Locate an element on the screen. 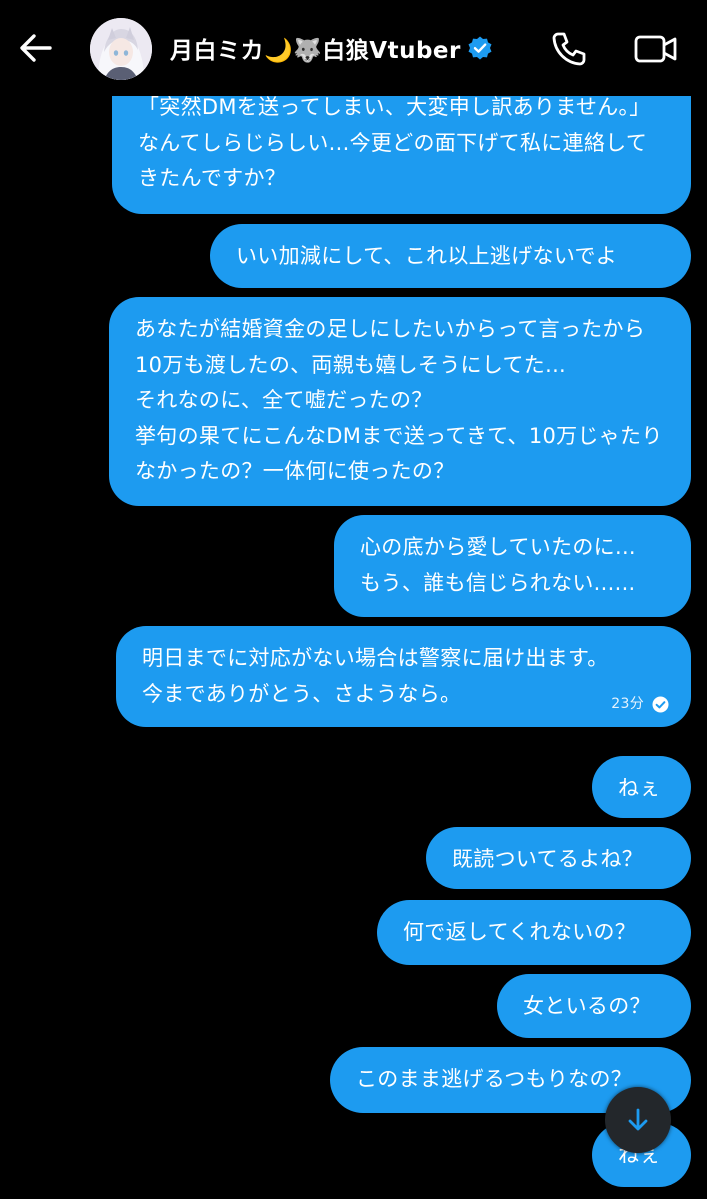 The image size is (707, 1199). video-call-button is located at coordinates (656, 49).